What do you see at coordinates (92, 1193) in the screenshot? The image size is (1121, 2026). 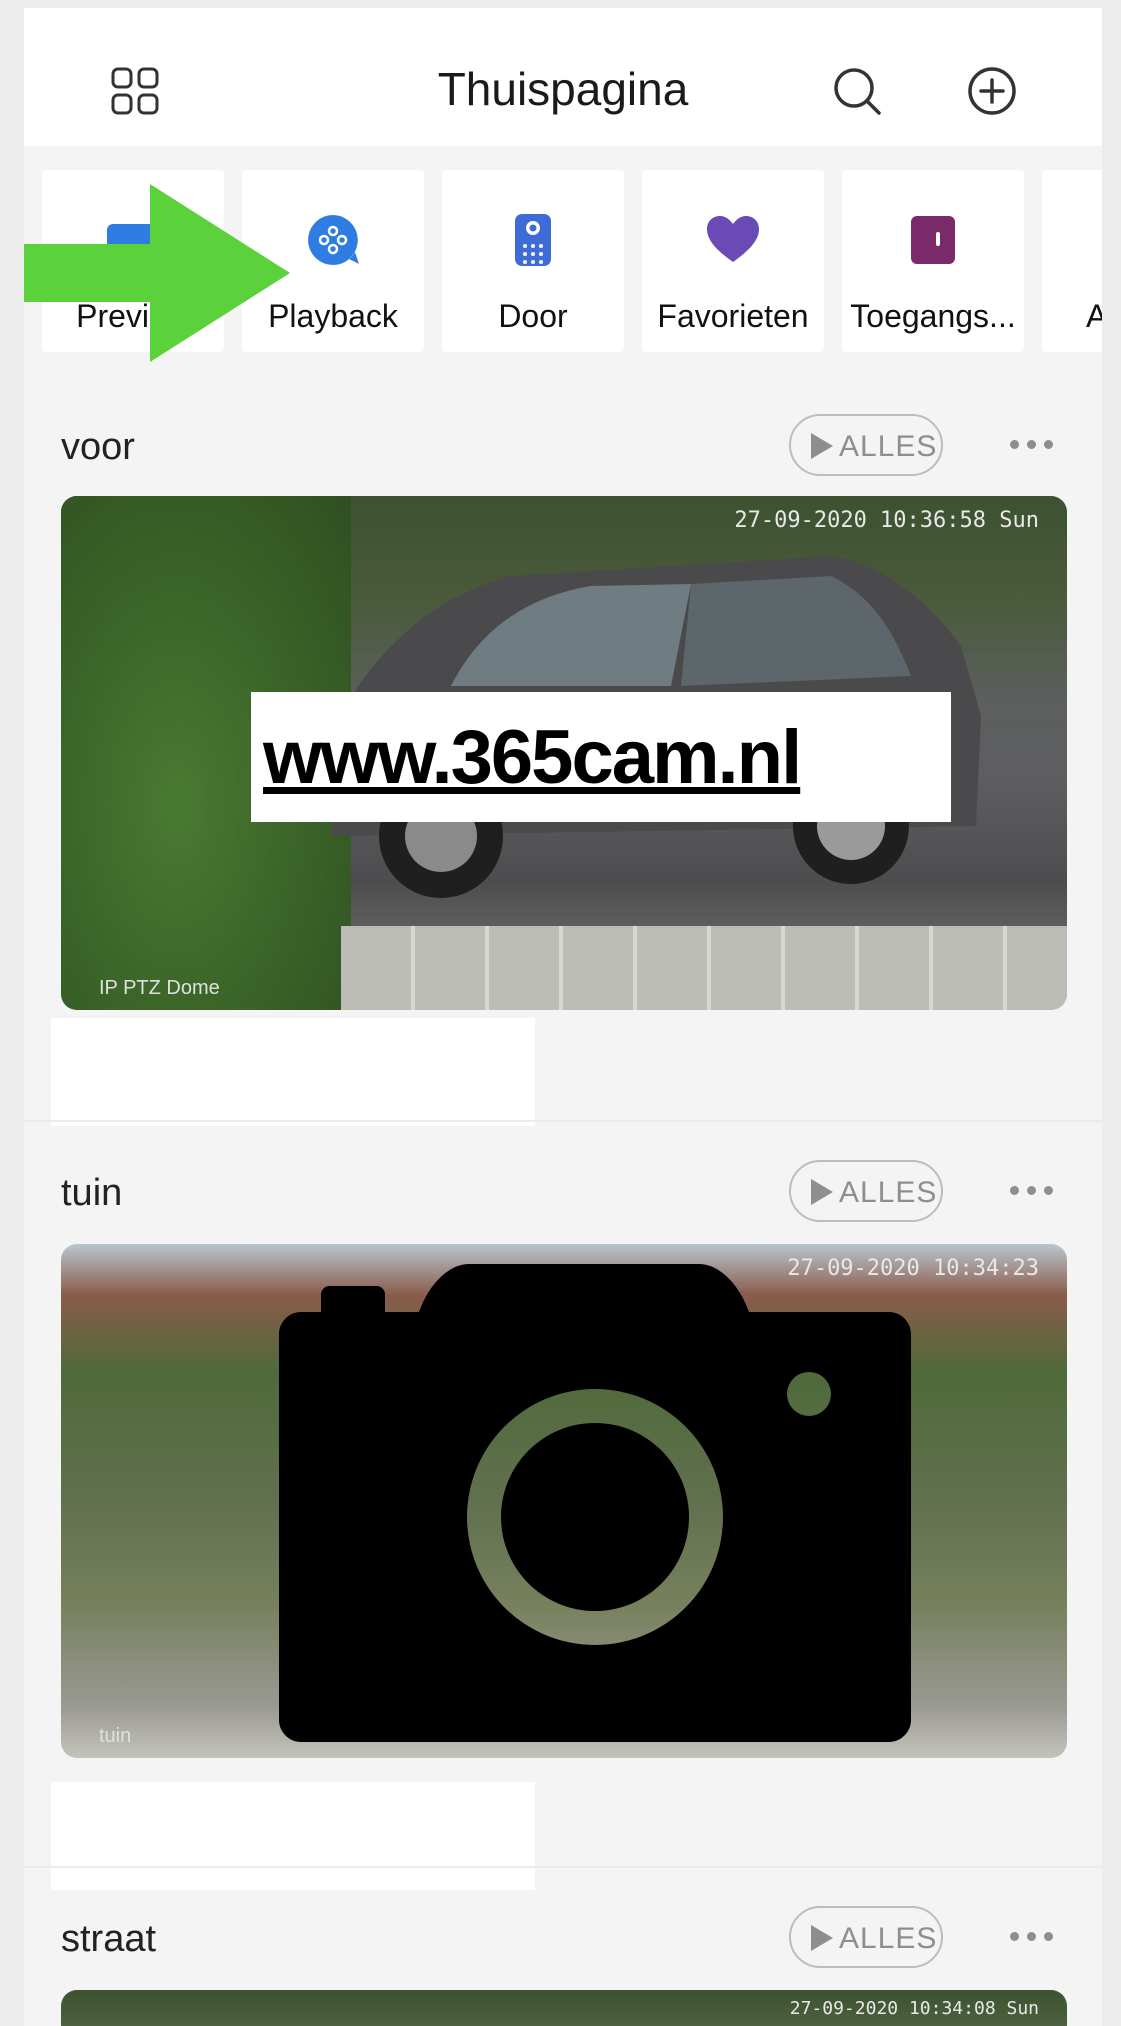 I see `section-title: tuin` at bounding box center [92, 1193].